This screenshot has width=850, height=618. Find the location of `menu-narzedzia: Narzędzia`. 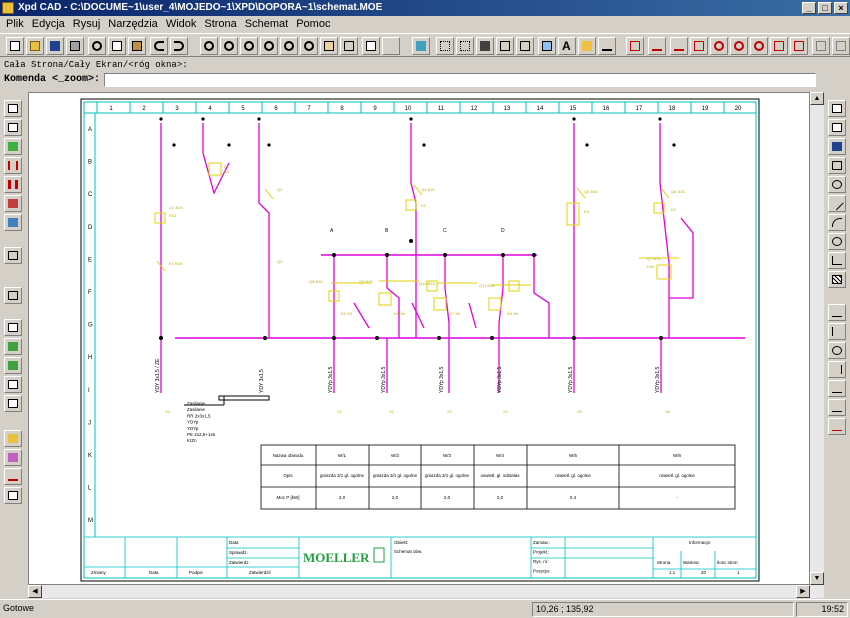

menu-narzedzia: Narzędzia is located at coordinates (133, 24).